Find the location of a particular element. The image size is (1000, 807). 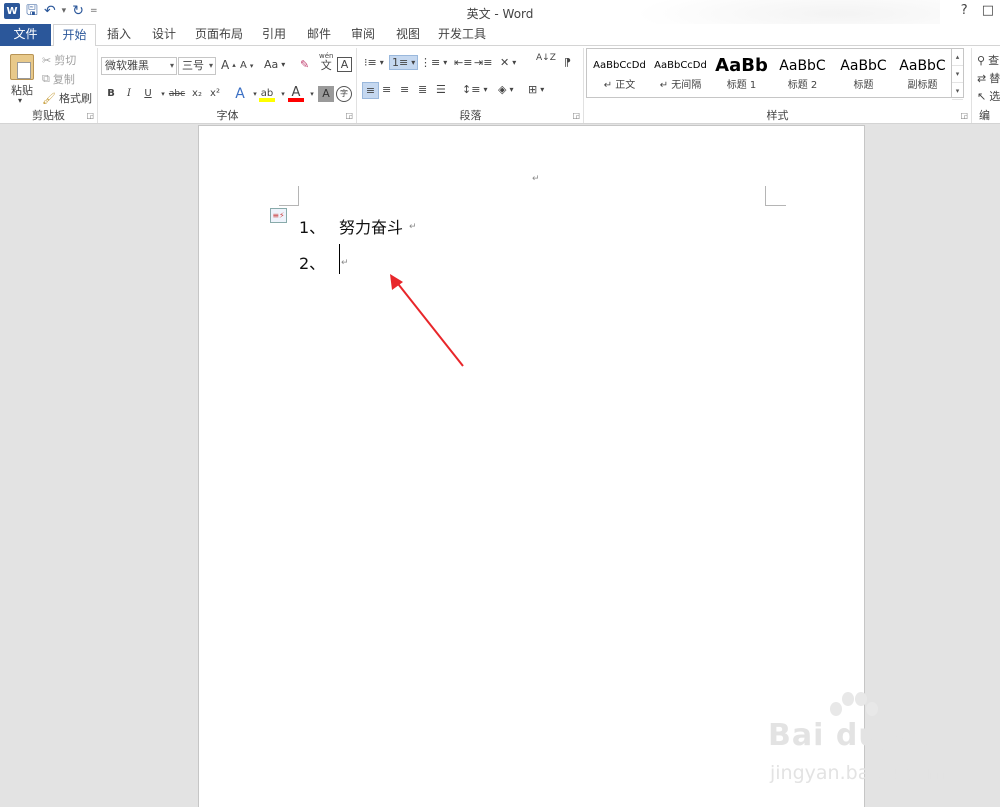

cut-label: 剪切 is located at coordinates (65, 60).